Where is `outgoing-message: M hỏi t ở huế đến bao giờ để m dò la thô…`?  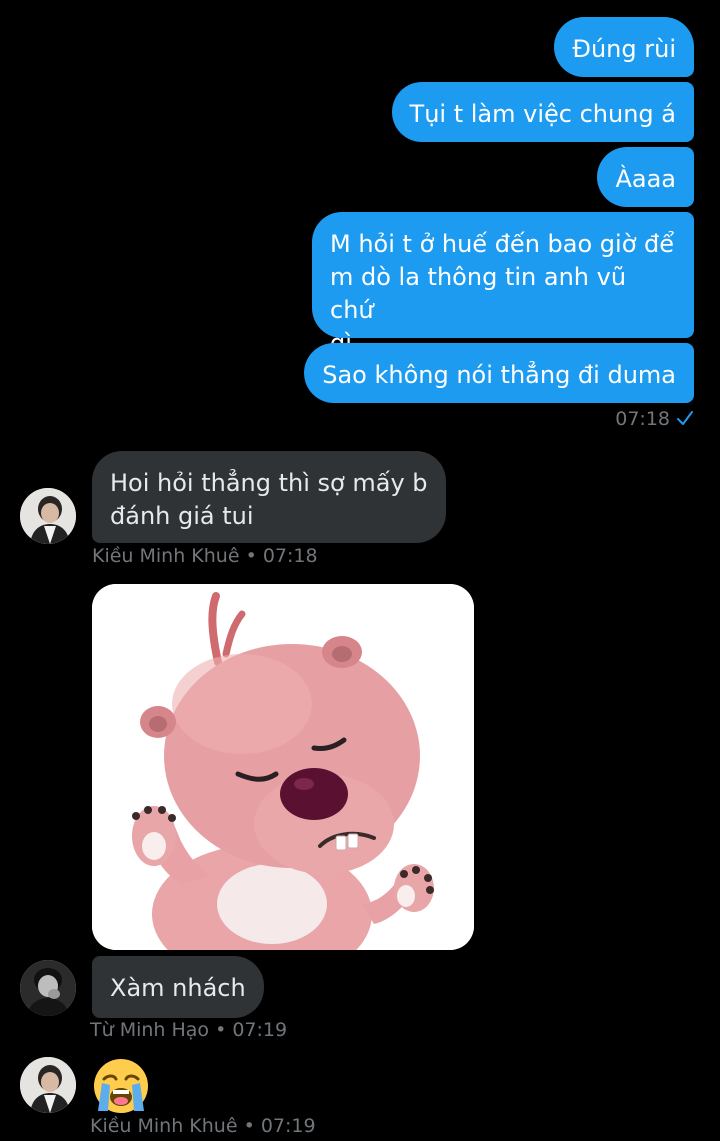
outgoing-message: M hỏi t ở huế đến bao giờ để m dò la thô… is located at coordinates (503, 284).